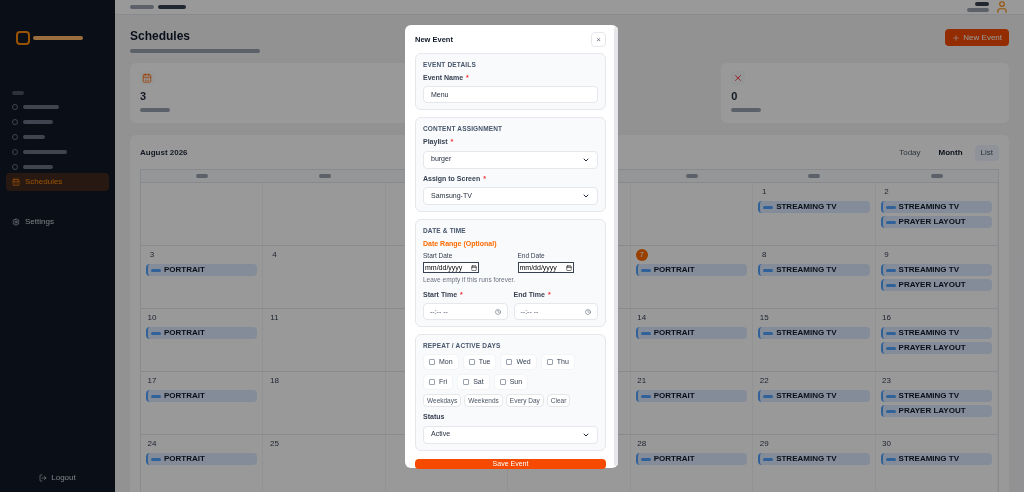 This screenshot has height=492, width=1024. Describe the element at coordinates (641, 255) in the screenshot. I see `day-number: 7` at that location.